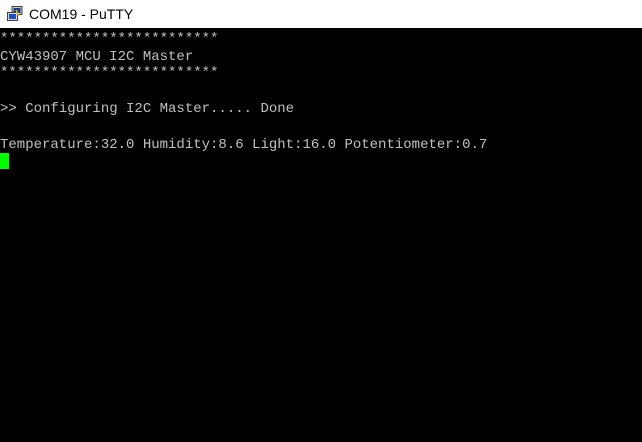 This screenshot has width=642, height=442. Describe the element at coordinates (81, 14) in the screenshot. I see `window-title: COM19 - PuTTY` at that location.